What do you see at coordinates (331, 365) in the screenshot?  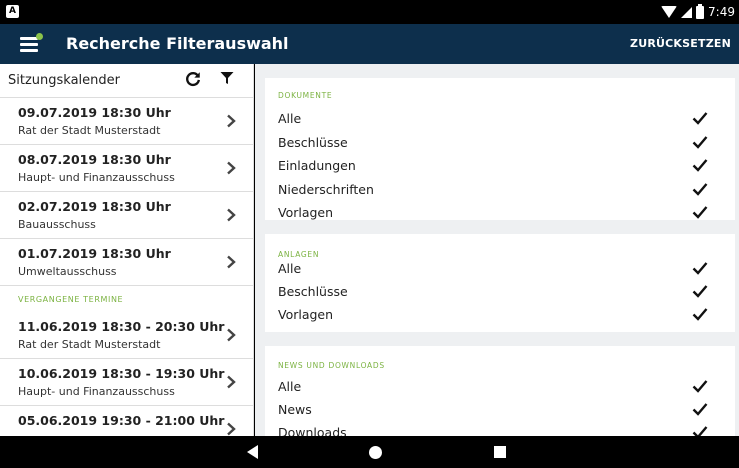 I see `filter-heading-news: NEWS UND DOWNLOADS` at bounding box center [331, 365].